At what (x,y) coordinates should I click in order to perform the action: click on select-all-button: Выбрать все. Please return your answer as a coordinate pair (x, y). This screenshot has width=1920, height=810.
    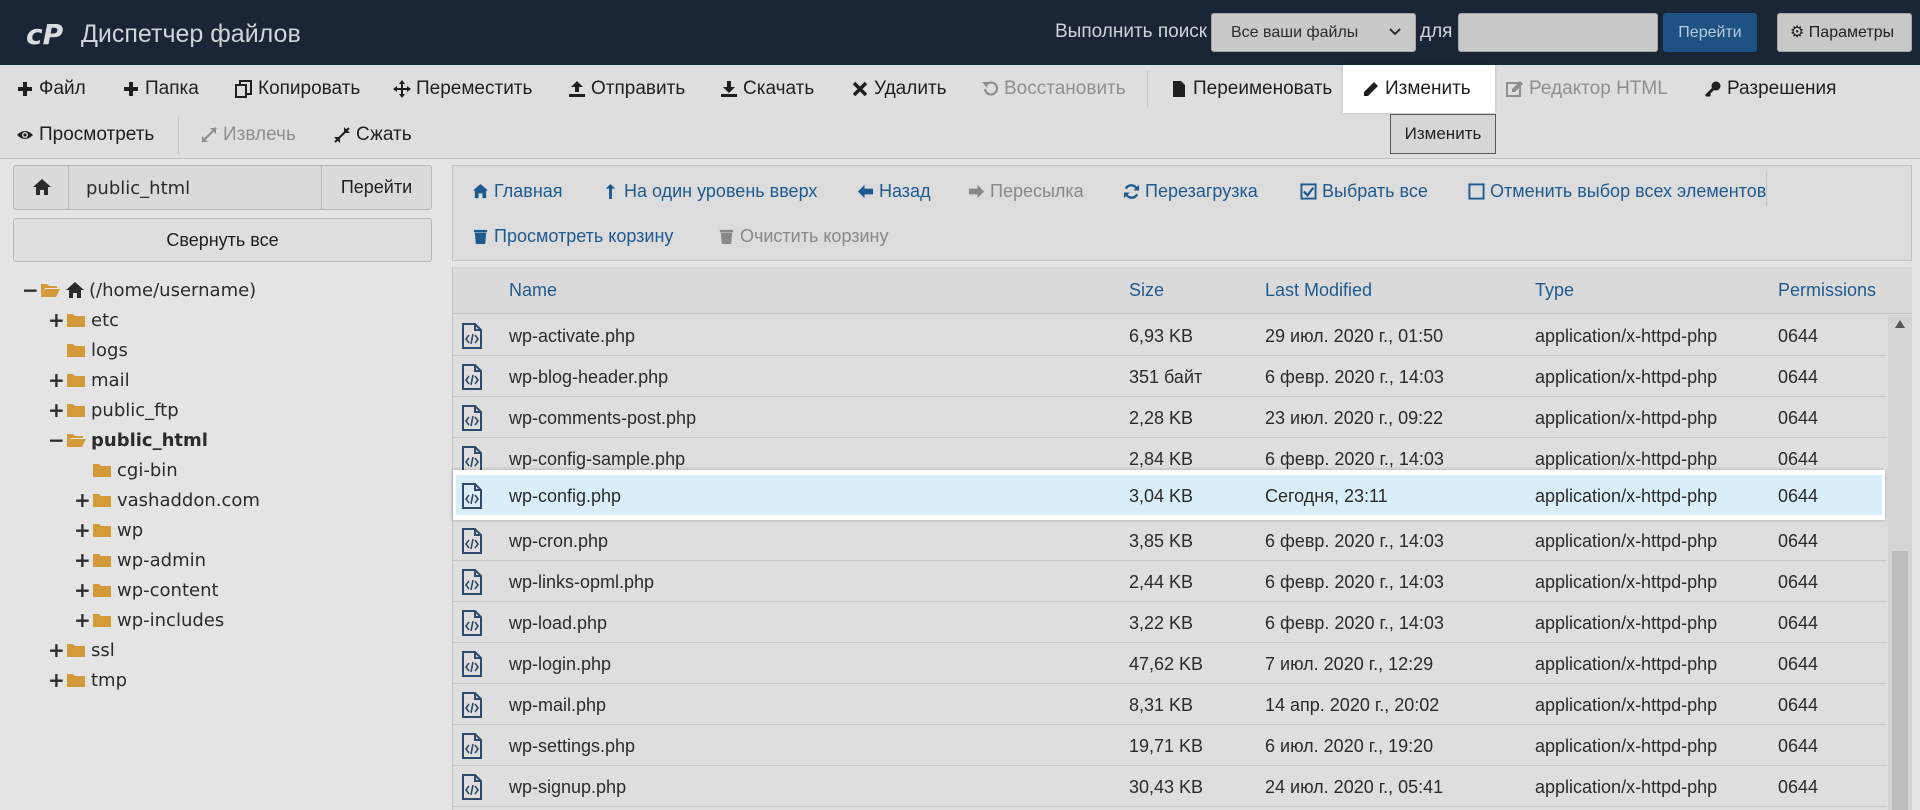
    Looking at the image, I should click on (1364, 191).